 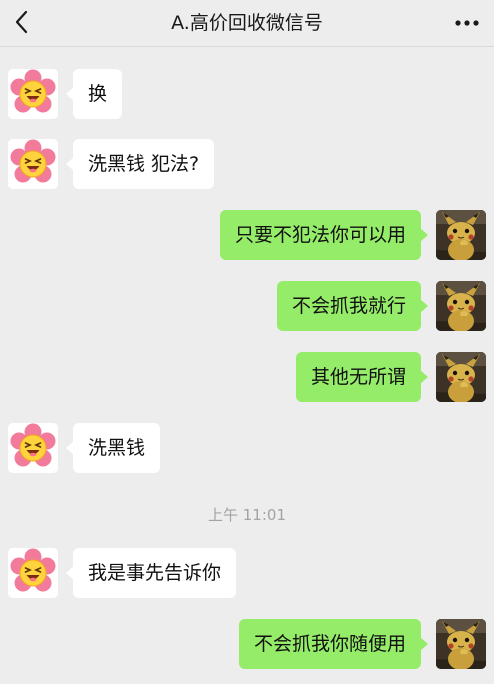 I want to click on message-bubble-outgoing: 不会抓我就行, so click(x=352, y=306).